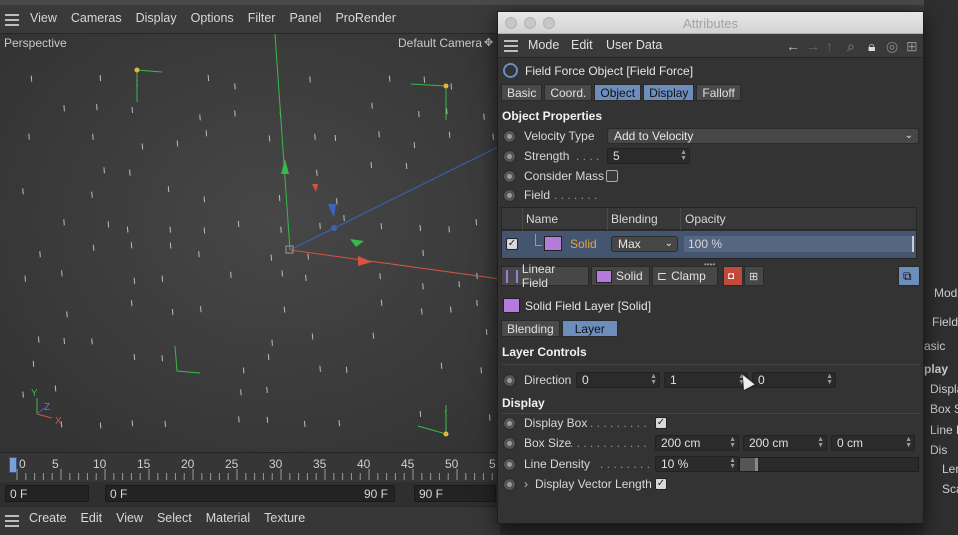 This screenshot has width=958, height=535. I want to click on field-enable-checkbox: ✓, so click(512, 244).